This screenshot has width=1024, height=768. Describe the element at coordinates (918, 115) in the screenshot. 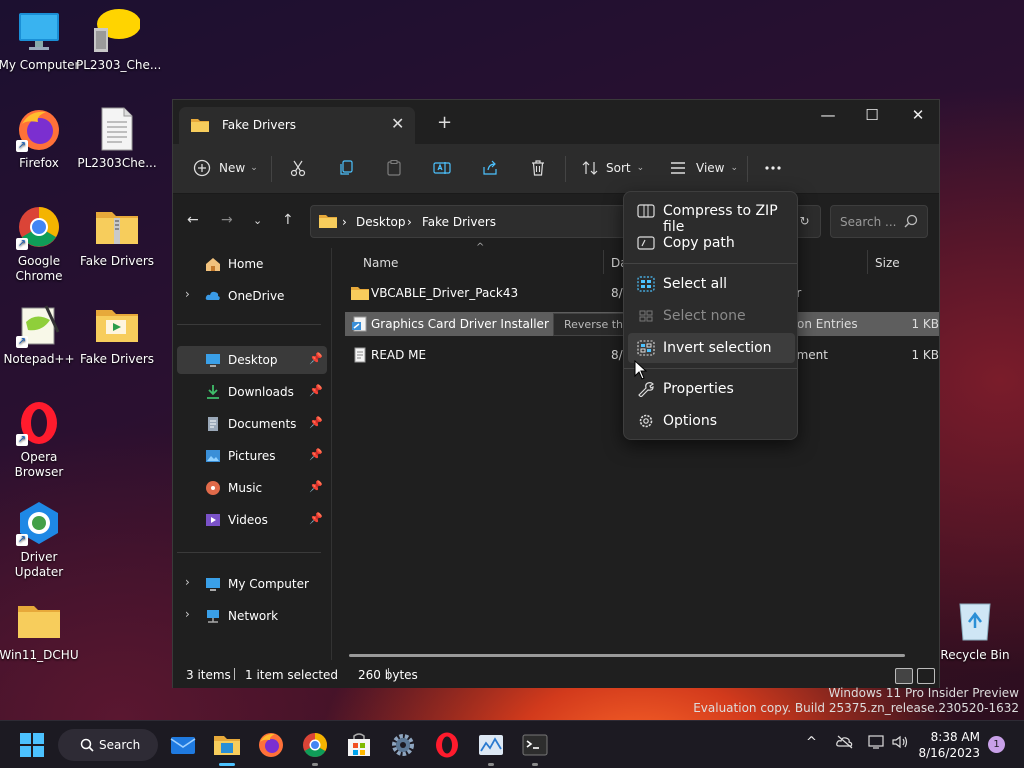

I see `close-window-icon: ✕` at that location.